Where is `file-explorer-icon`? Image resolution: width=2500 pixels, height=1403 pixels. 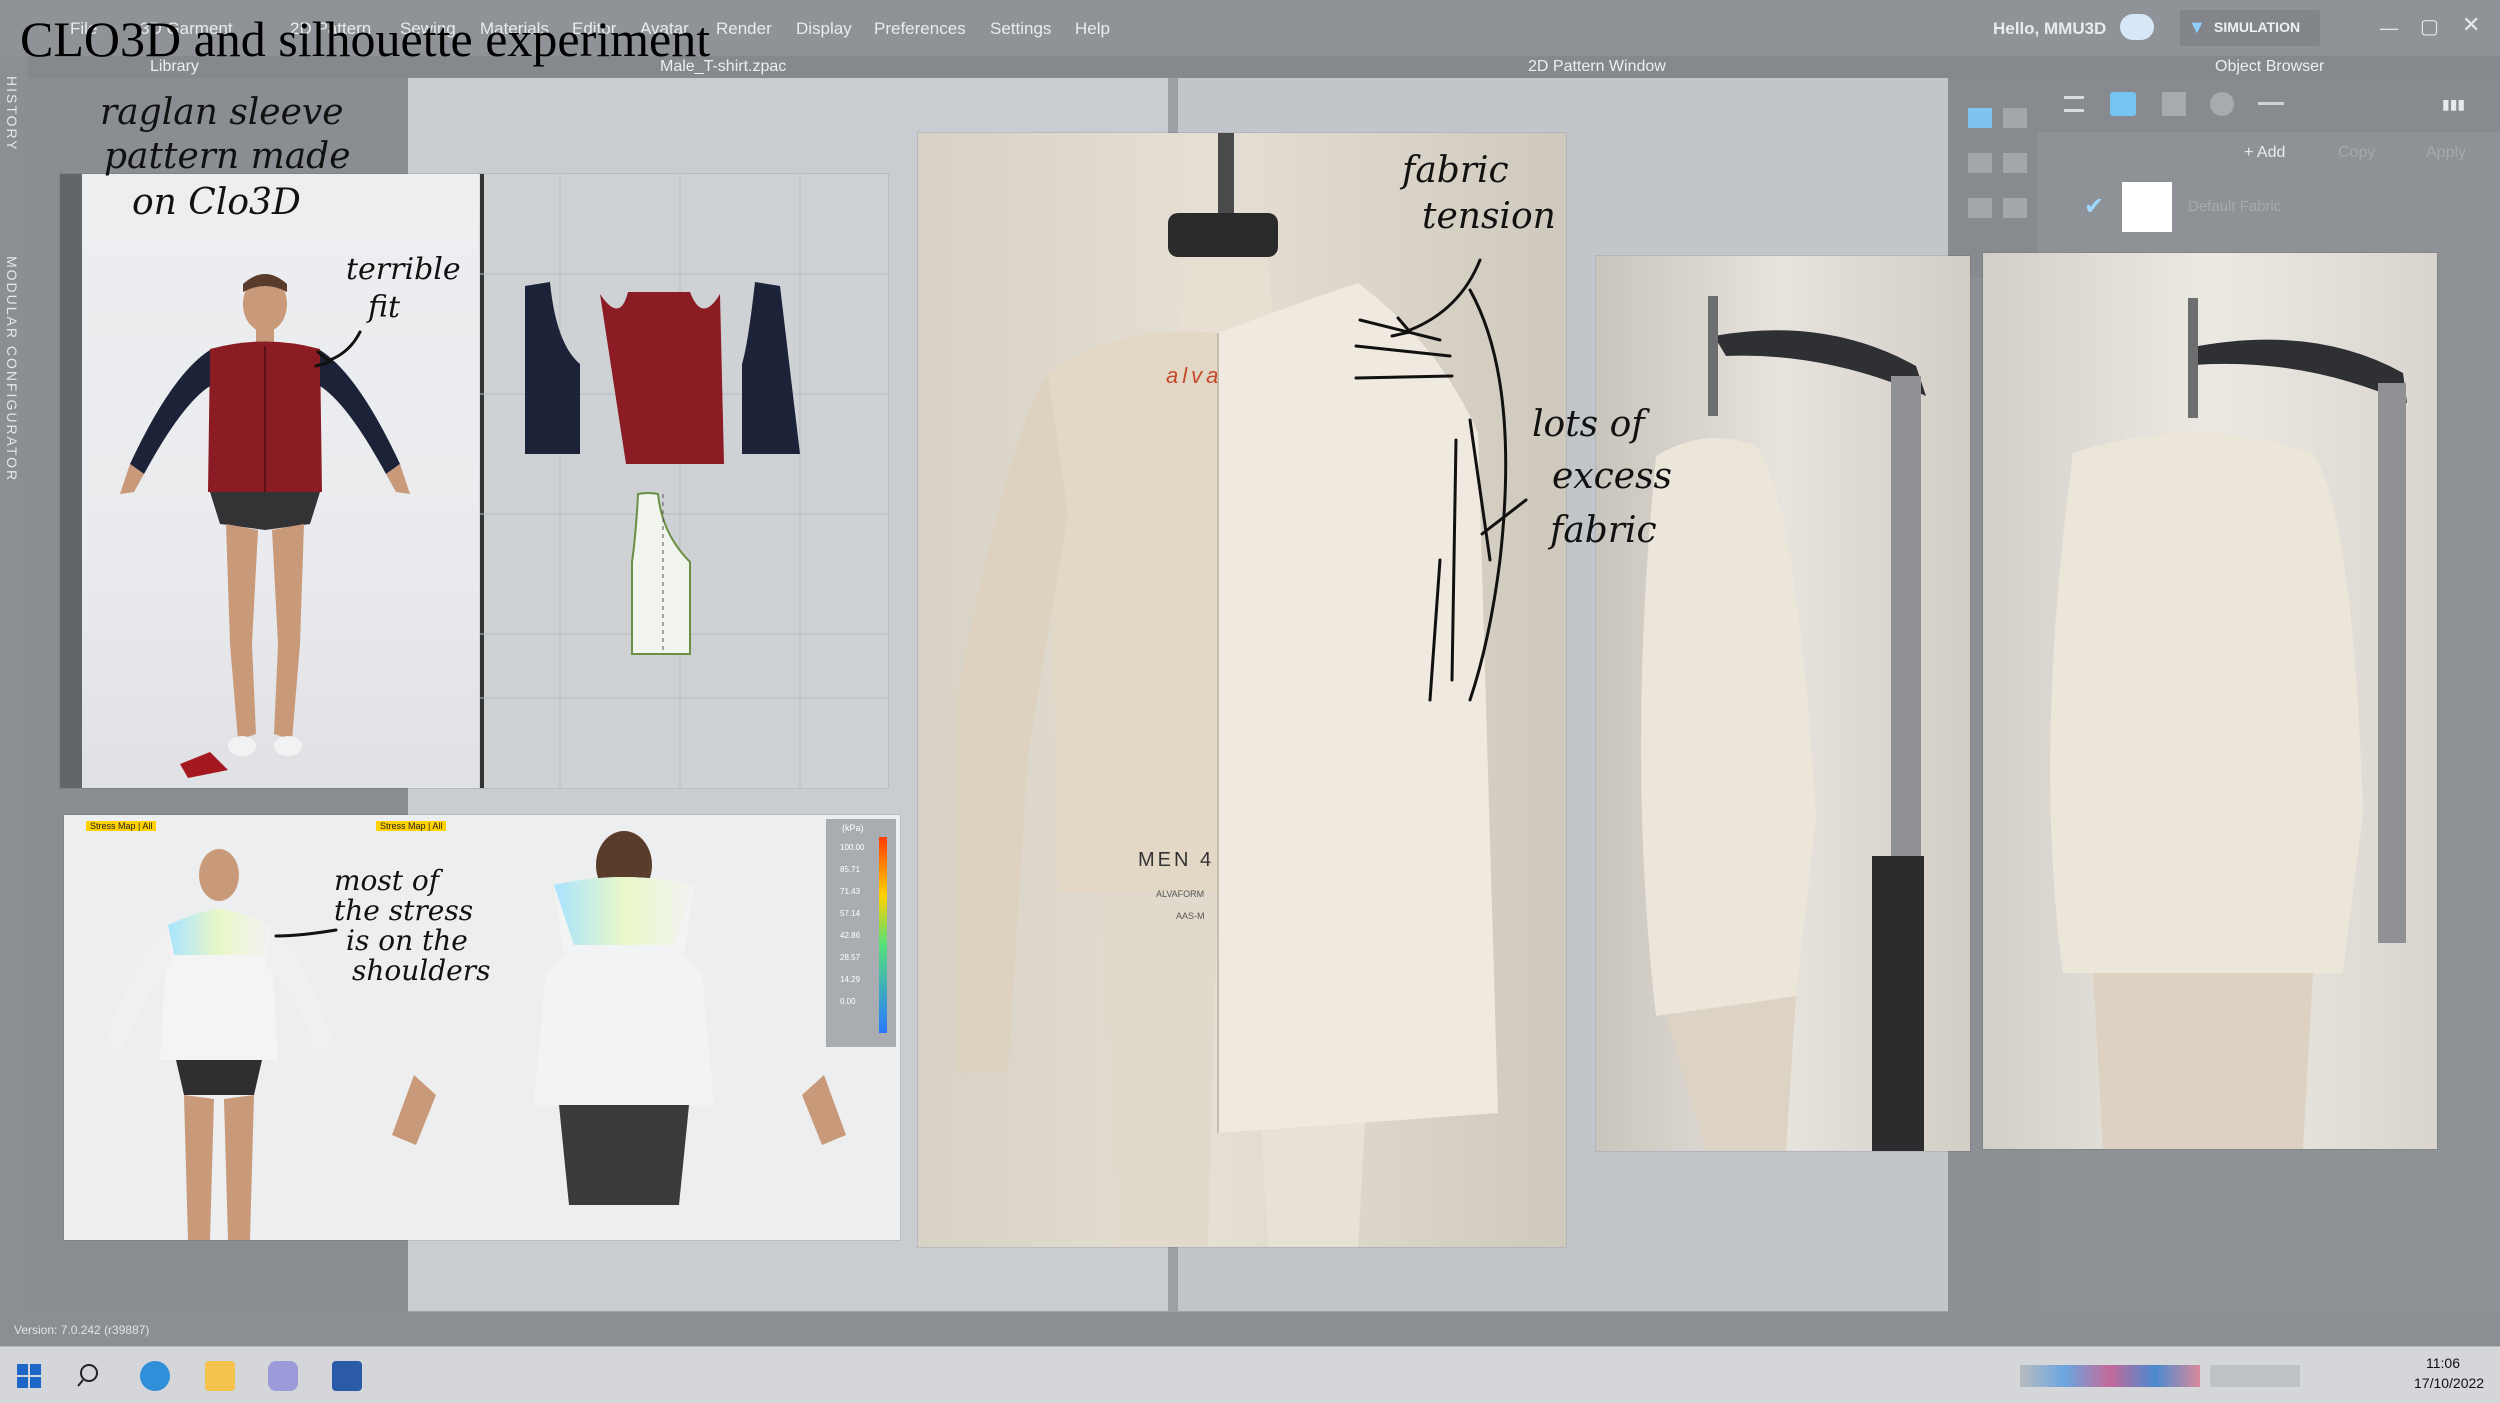
file-explorer-icon is located at coordinates (220, 1376).